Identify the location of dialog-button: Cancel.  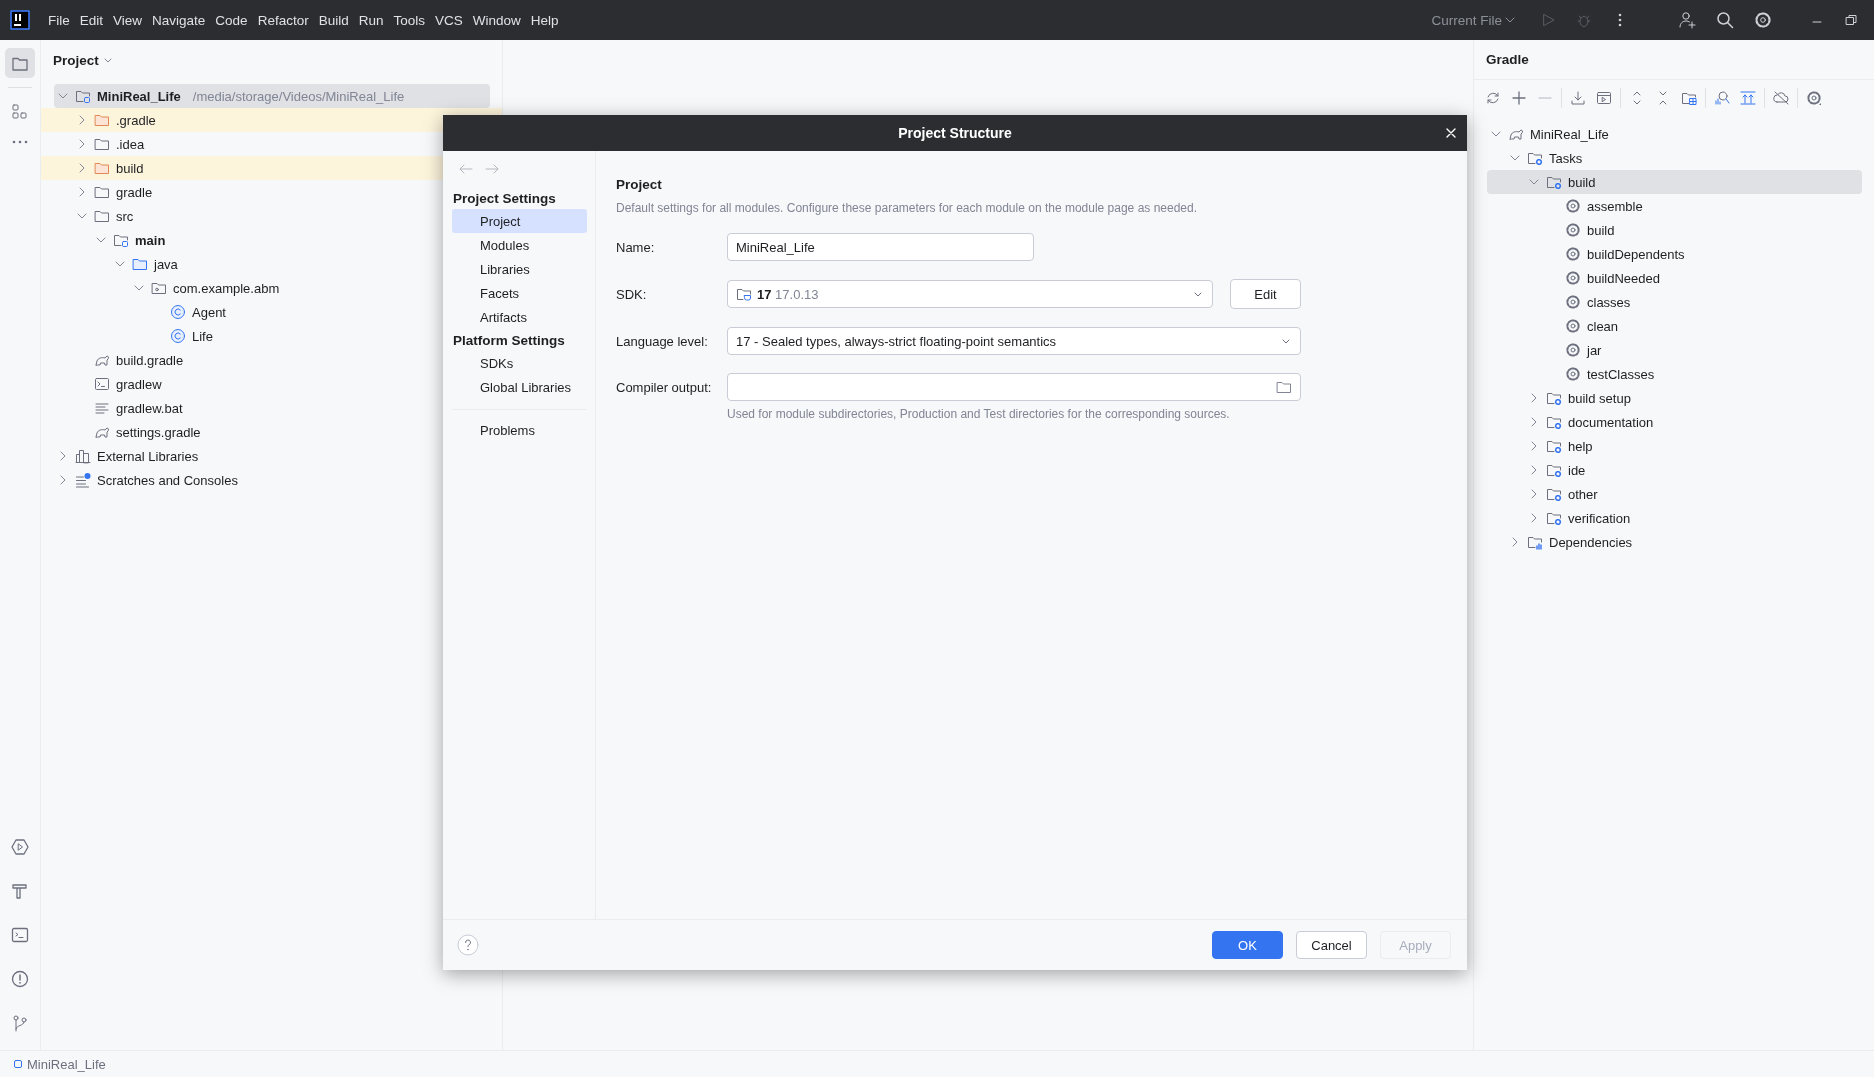
(1331, 945).